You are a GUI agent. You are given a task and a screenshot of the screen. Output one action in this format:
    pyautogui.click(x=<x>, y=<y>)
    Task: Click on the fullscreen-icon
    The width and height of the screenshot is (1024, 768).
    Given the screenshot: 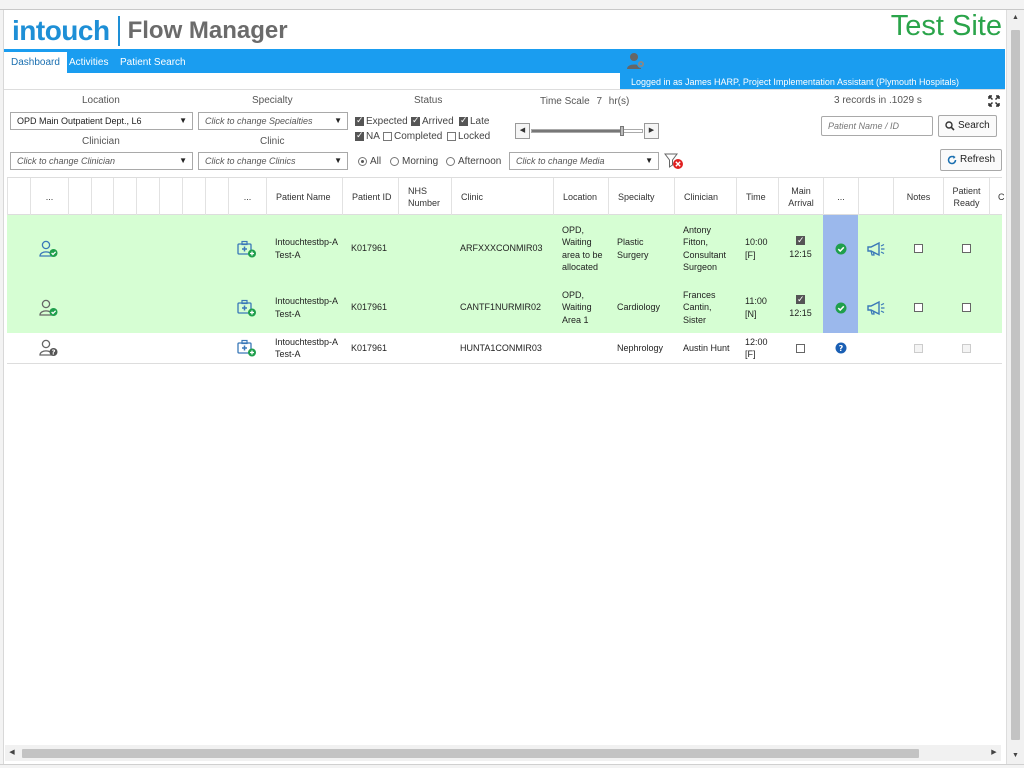 What is the action you would take?
    pyautogui.click(x=994, y=101)
    